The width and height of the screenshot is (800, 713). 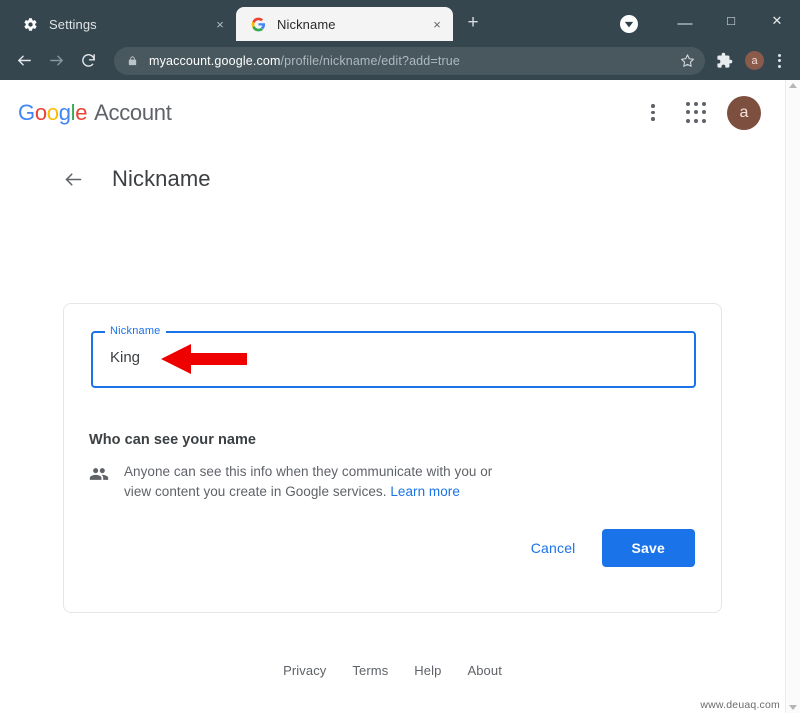 I want to click on logo-letter-g1: G, so click(x=26, y=112).